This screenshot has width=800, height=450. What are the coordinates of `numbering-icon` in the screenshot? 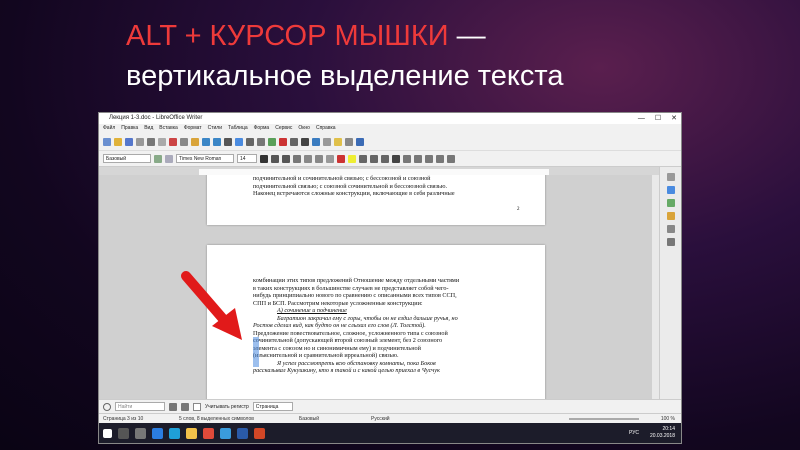 It's located at (418, 158).